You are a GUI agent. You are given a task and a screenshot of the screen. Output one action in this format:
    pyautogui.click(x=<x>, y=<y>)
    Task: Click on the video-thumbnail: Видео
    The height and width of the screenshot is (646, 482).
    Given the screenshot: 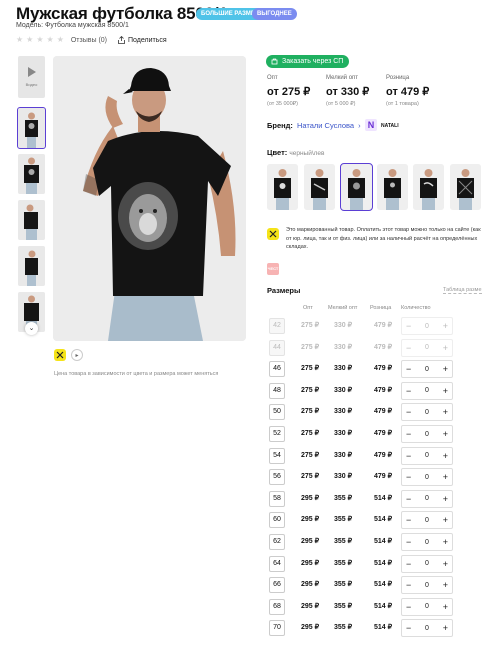 What is the action you would take?
    pyautogui.click(x=31, y=77)
    